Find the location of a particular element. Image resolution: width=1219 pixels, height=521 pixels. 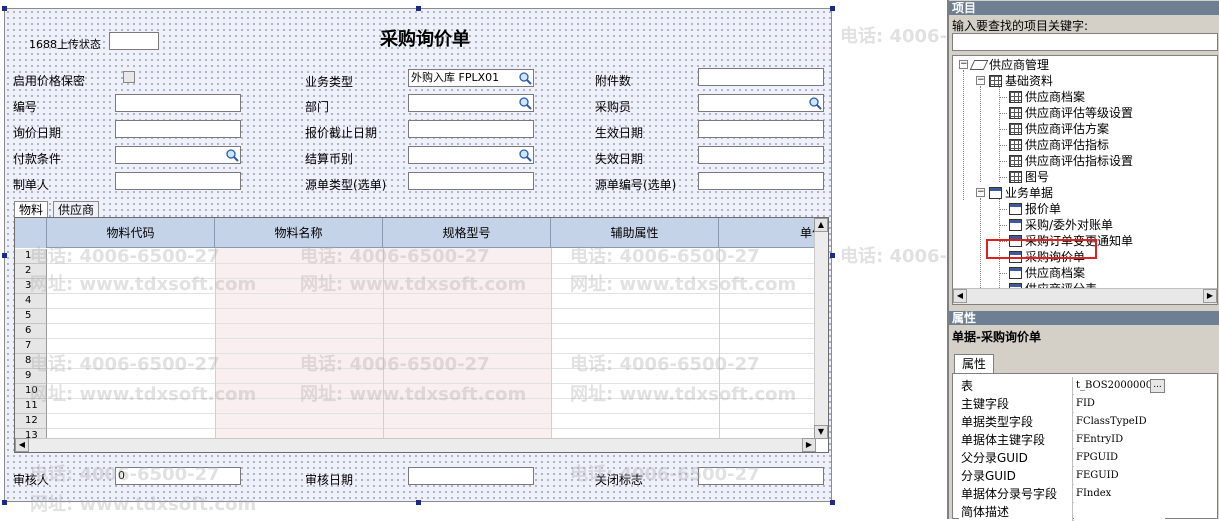

grid-horizontal-scrollbar: ◀ ▶ is located at coordinates (415, 445).